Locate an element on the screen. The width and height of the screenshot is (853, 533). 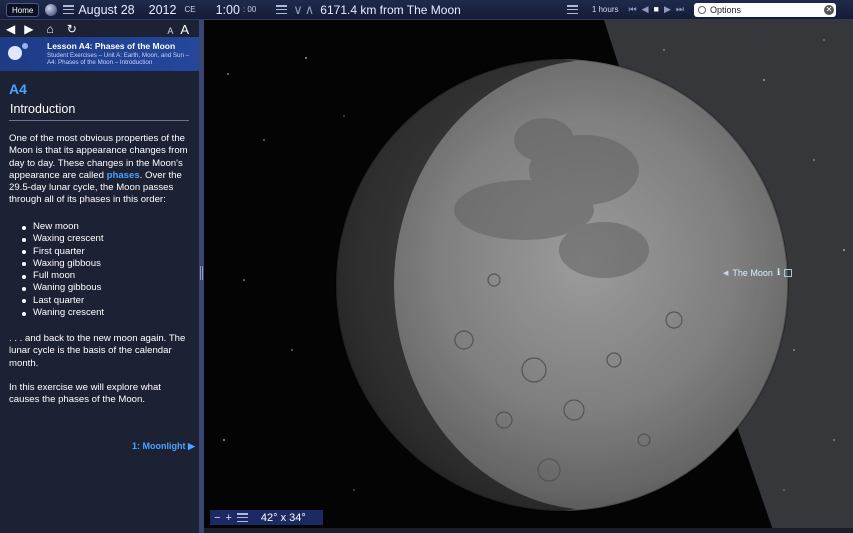
era-label: CE is located at coordinates (190, 9).